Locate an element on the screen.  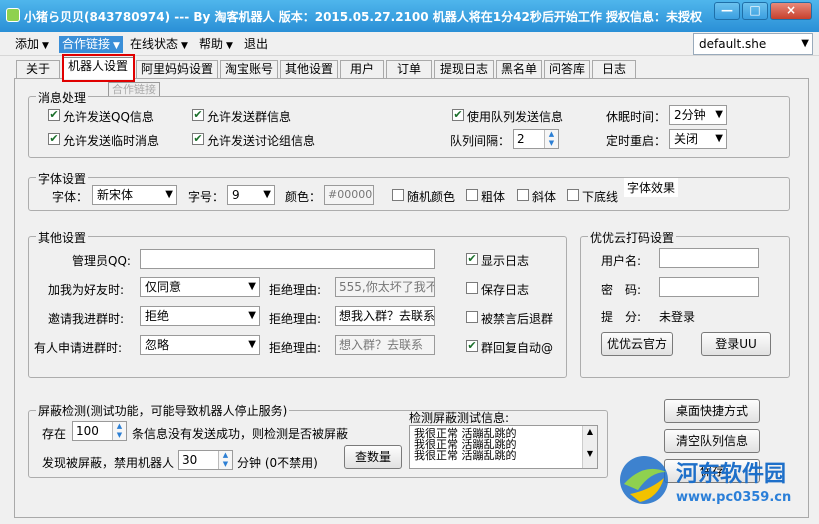
allow-group-checkbox: ✔ is located at coordinates (198, 115).